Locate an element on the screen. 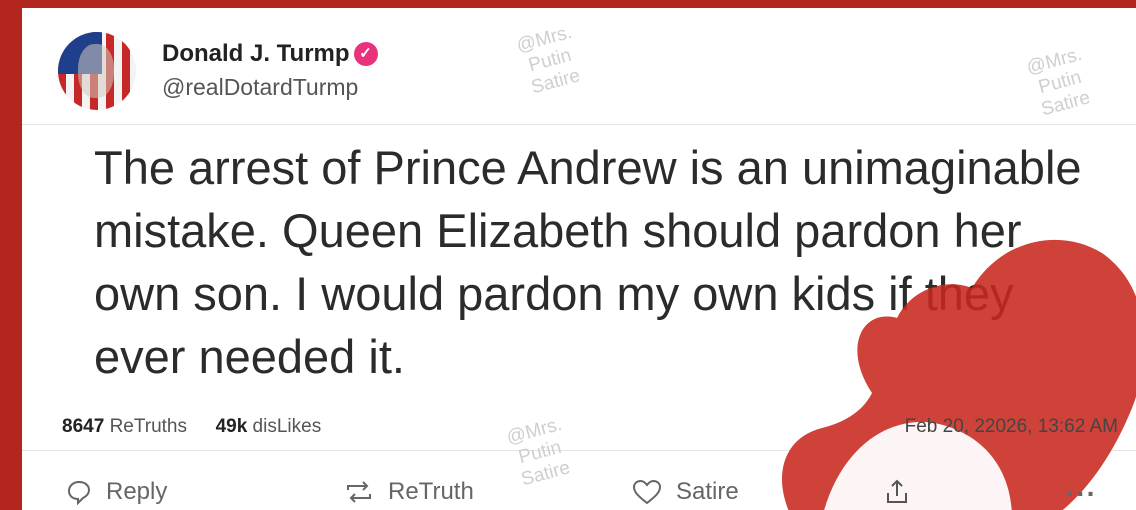 The height and width of the screenshot is (510, 1136). dislikes-count: 49k is located at coordinates (231, 426).